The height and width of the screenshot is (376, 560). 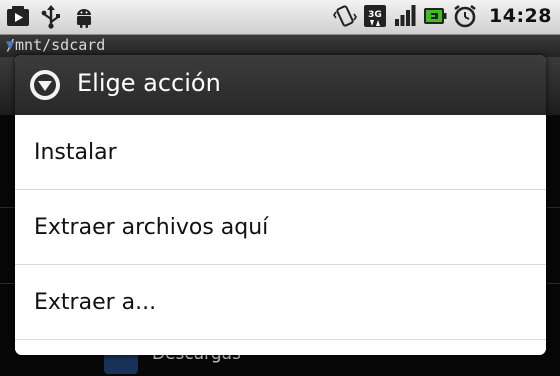 I want to click on status-clock: 14:28, so click(x=520, y=16).